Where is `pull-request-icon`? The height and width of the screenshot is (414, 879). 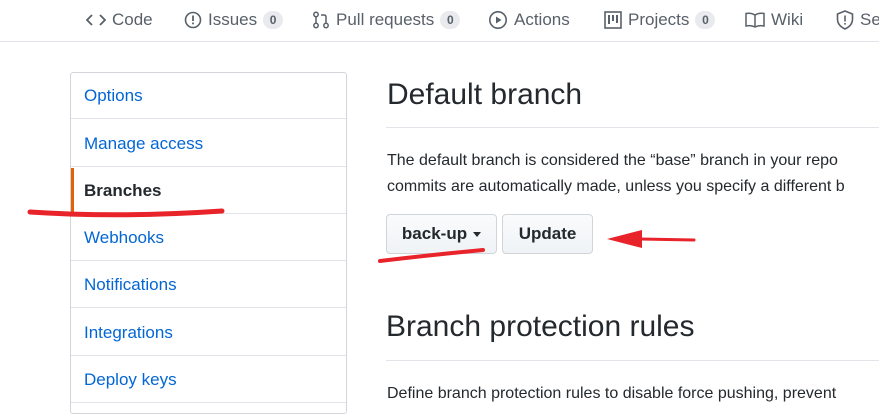
pull-request-icon is located at coordinates (321, 20).